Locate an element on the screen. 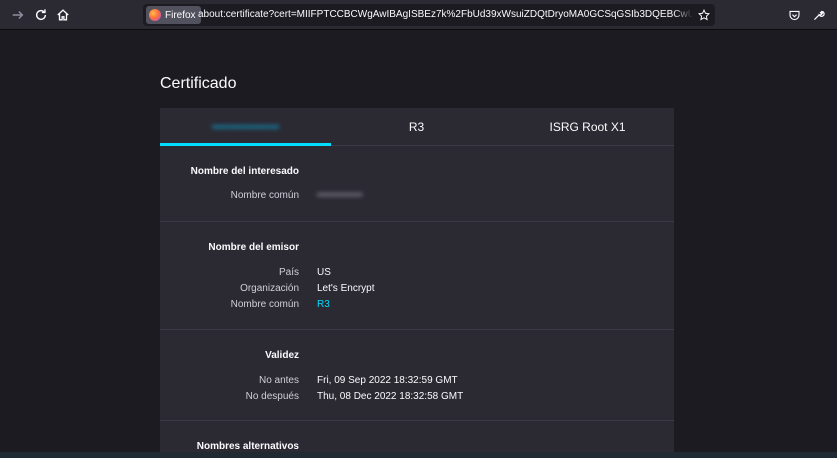 The width and height of the screenshot is (837, 458). forward-icon is located at coordinates (18, 15).